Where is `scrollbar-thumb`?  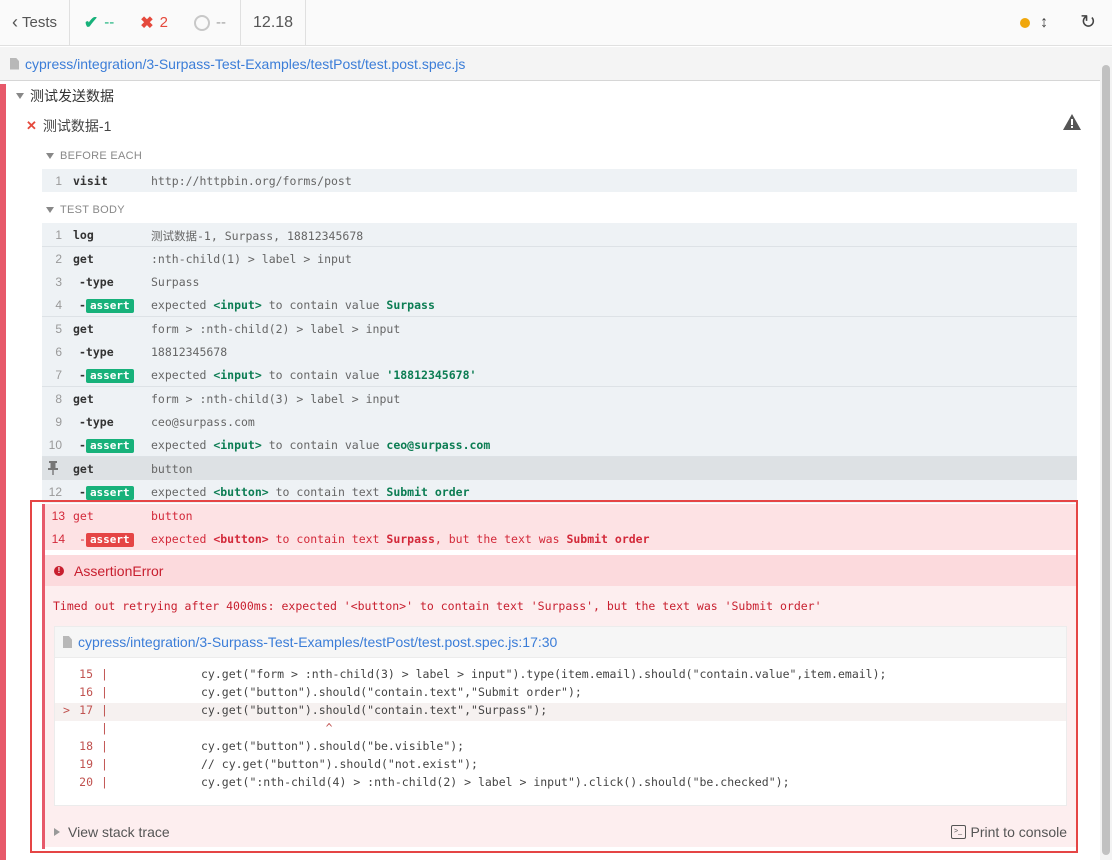 scrollbar-thumb is located at coordinates (1106, 460).